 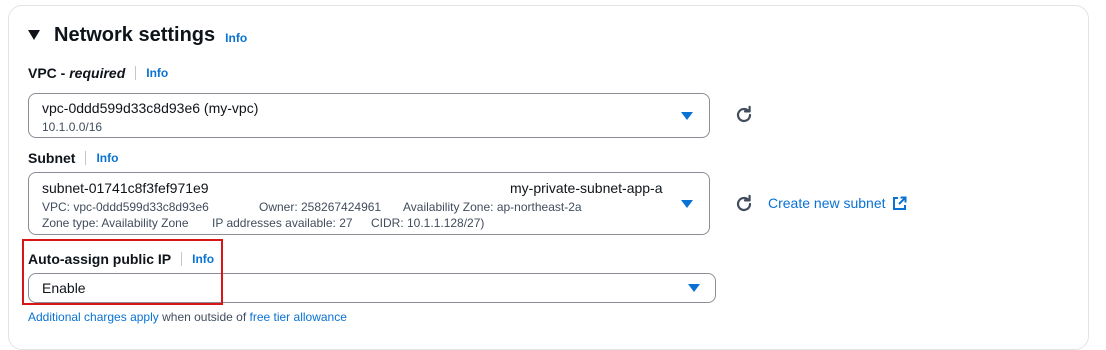 What do you see at coordinates (150, 108) in the screenshot?
I see `vpc-selected-value: vpc-0ddd599d33c8d93e6 (my-vpc)` at bounding box center [150, 108].